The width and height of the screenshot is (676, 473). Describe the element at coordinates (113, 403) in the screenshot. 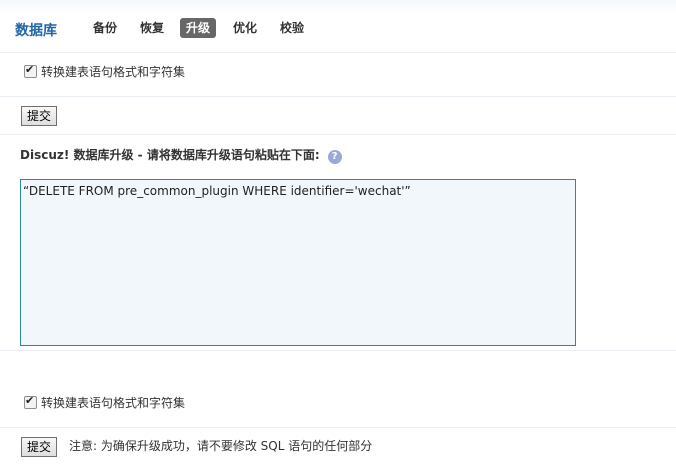

I see `bottom-convert-label: 转换建表语句格式和字符集` at that location.